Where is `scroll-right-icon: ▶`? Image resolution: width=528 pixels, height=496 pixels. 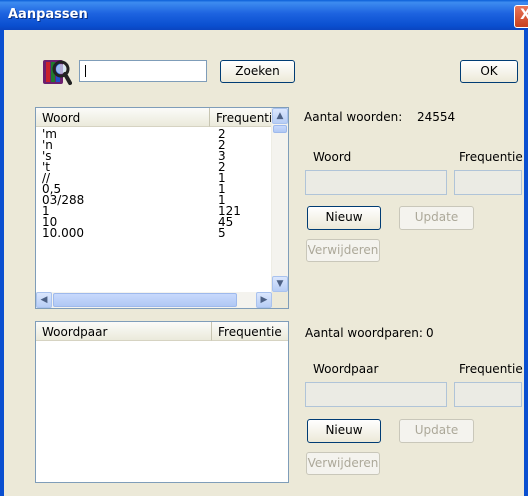 scroll-right-icon: ▶ is located at coordinates (264, 300).